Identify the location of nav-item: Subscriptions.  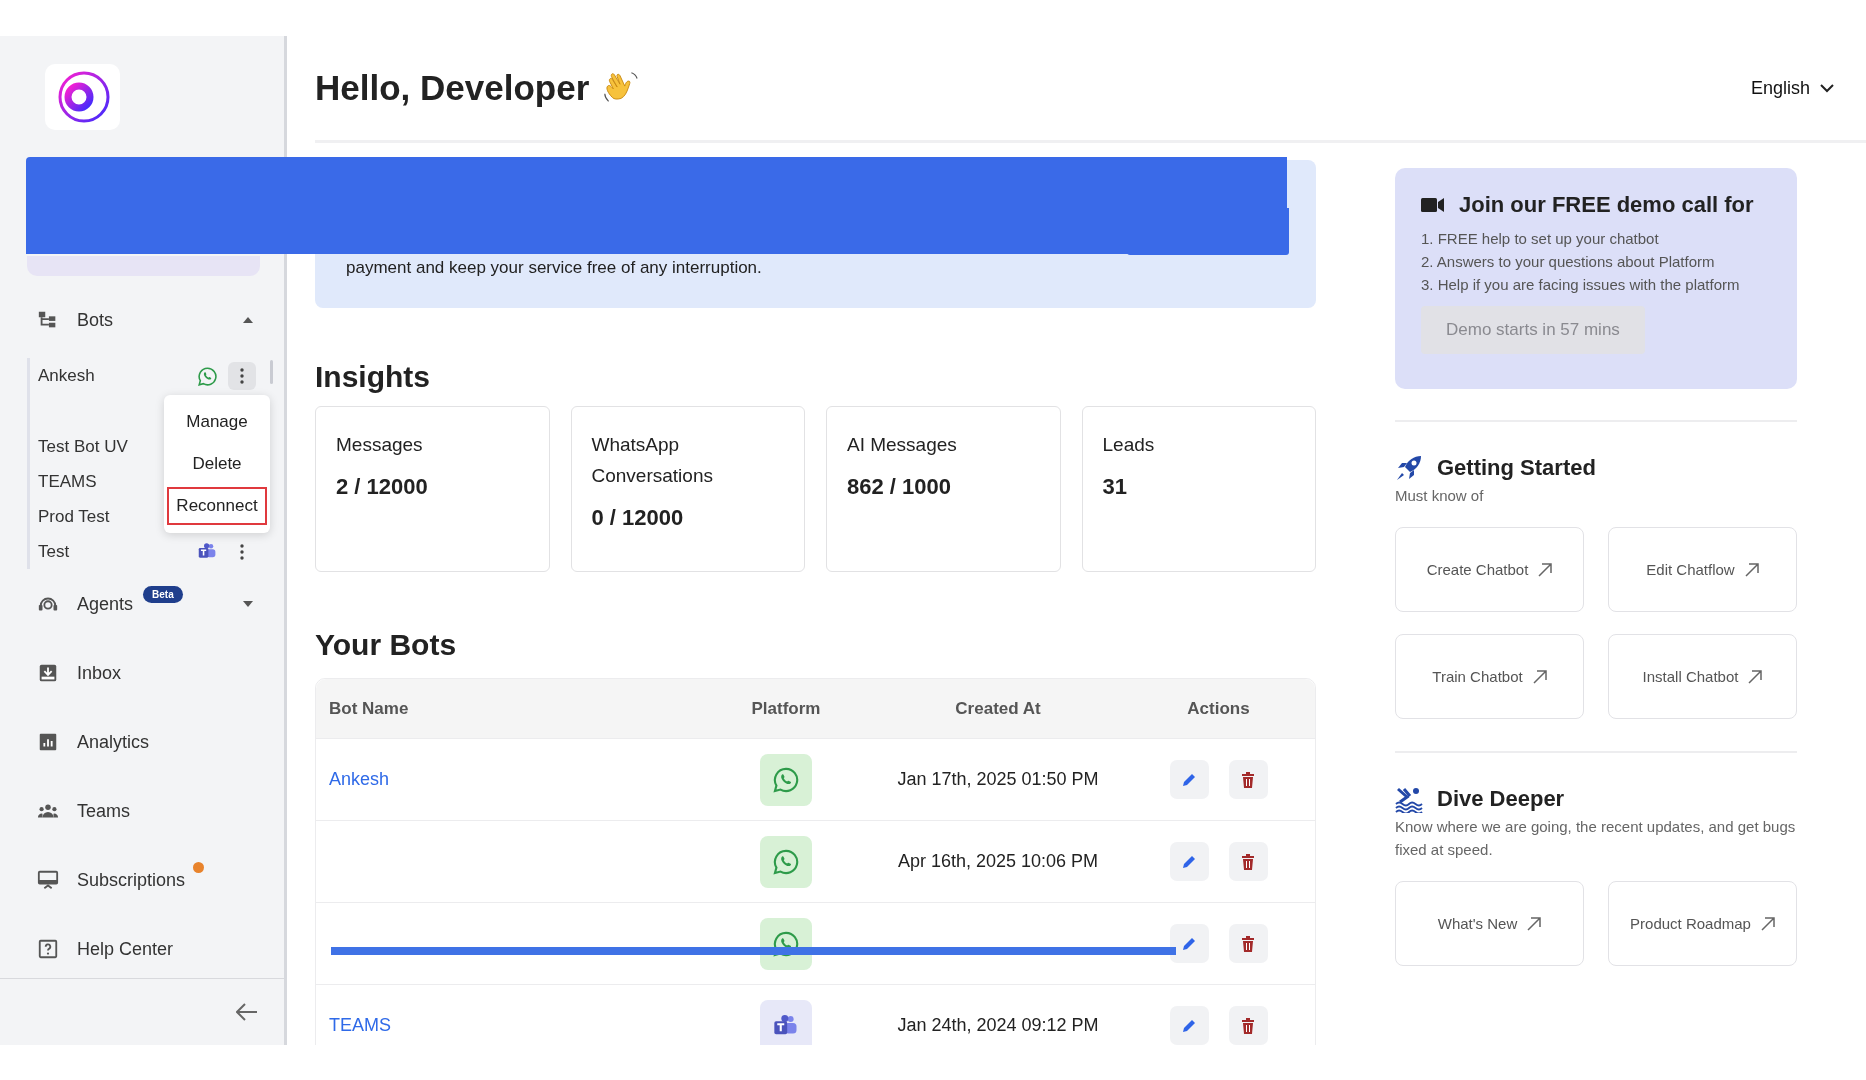
(143, 880).